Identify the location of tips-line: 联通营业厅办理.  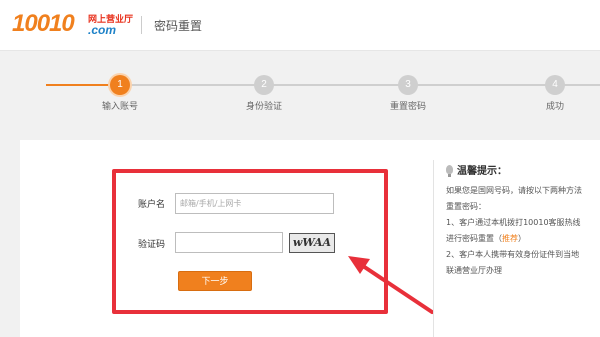
(474, 270).